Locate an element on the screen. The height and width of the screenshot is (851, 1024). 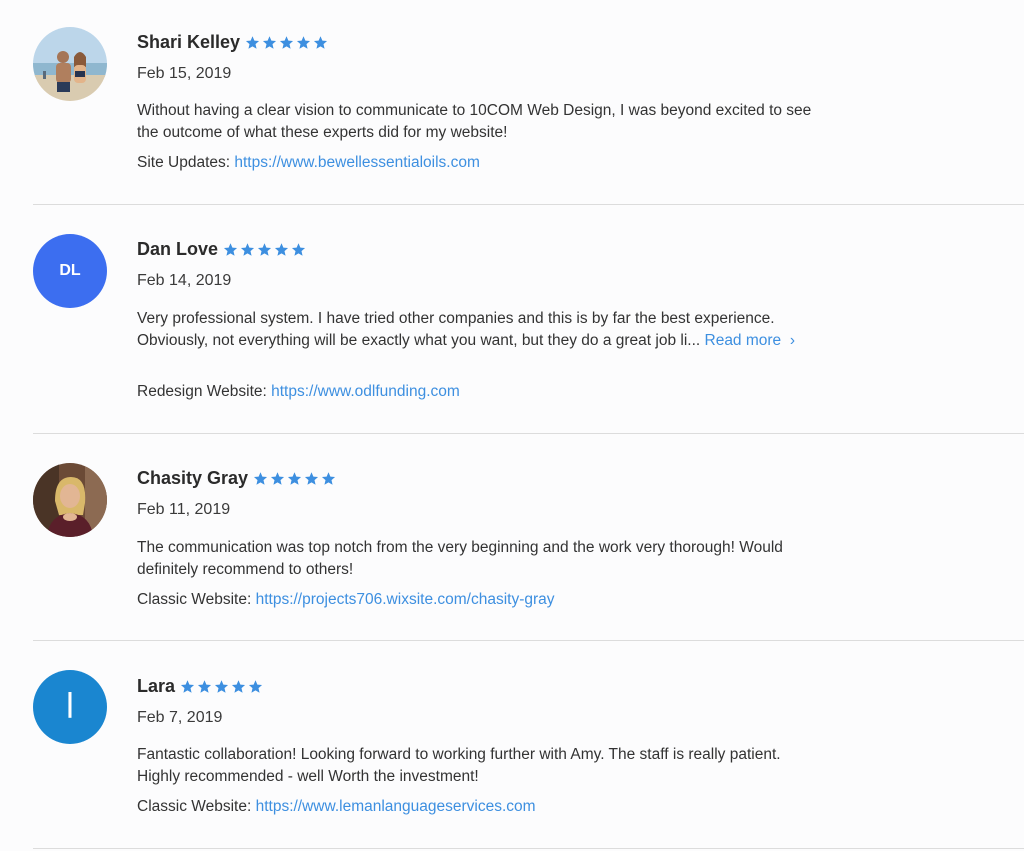
review-date: Feb 7, 2019 is located at coordinates (180, 717).